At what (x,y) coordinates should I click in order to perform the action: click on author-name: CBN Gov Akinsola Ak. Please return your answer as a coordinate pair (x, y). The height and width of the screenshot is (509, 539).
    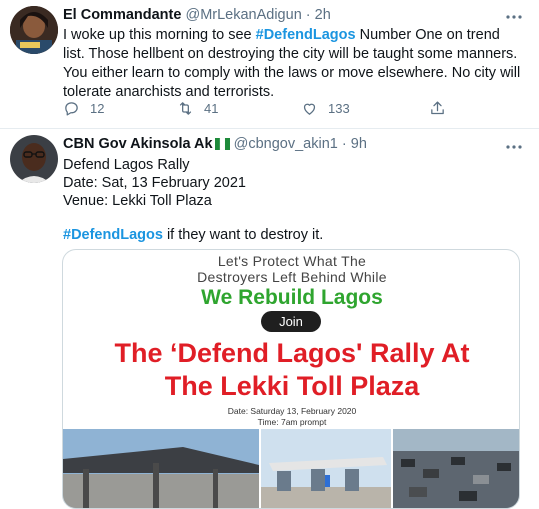
    Looking at the image, I should click on (138, 144).